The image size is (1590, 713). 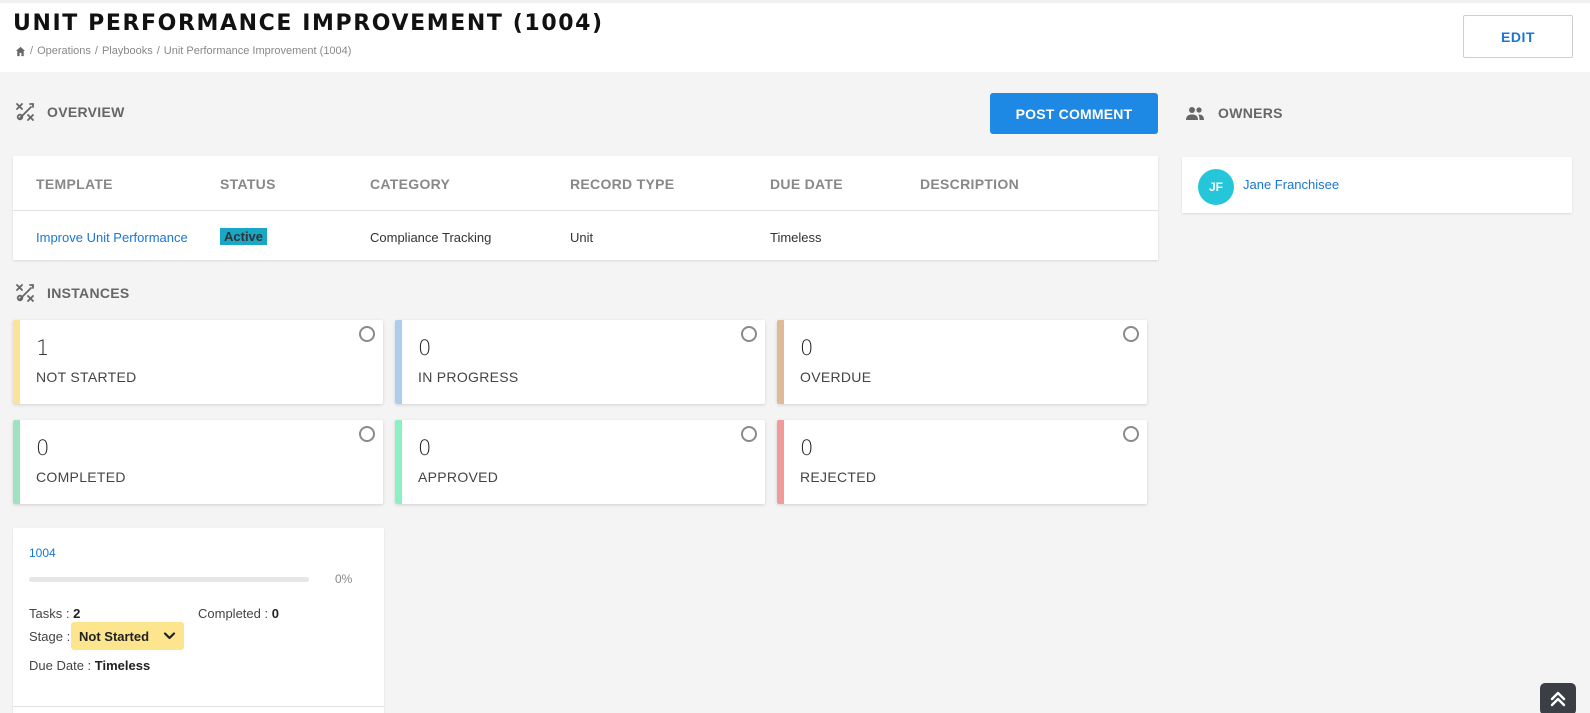 I want to click on instance-id-link: 1004, so click(x=42, y=553).